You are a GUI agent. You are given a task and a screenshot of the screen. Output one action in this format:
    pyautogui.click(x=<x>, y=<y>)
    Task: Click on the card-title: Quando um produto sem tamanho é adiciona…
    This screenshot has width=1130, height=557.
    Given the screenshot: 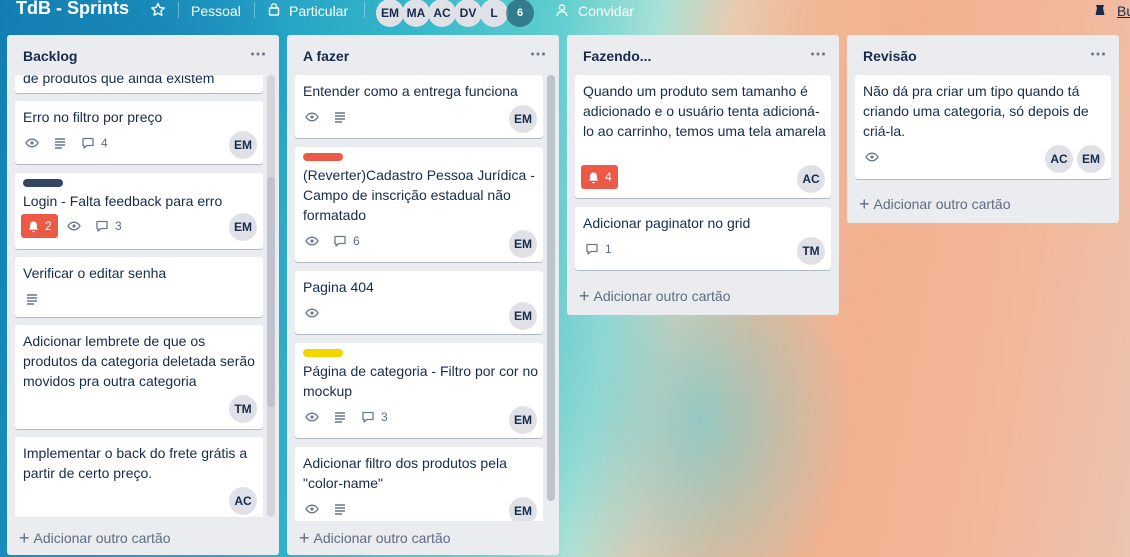 What is the action you would take?
    pyautogui.click(x=704, y=111)
    